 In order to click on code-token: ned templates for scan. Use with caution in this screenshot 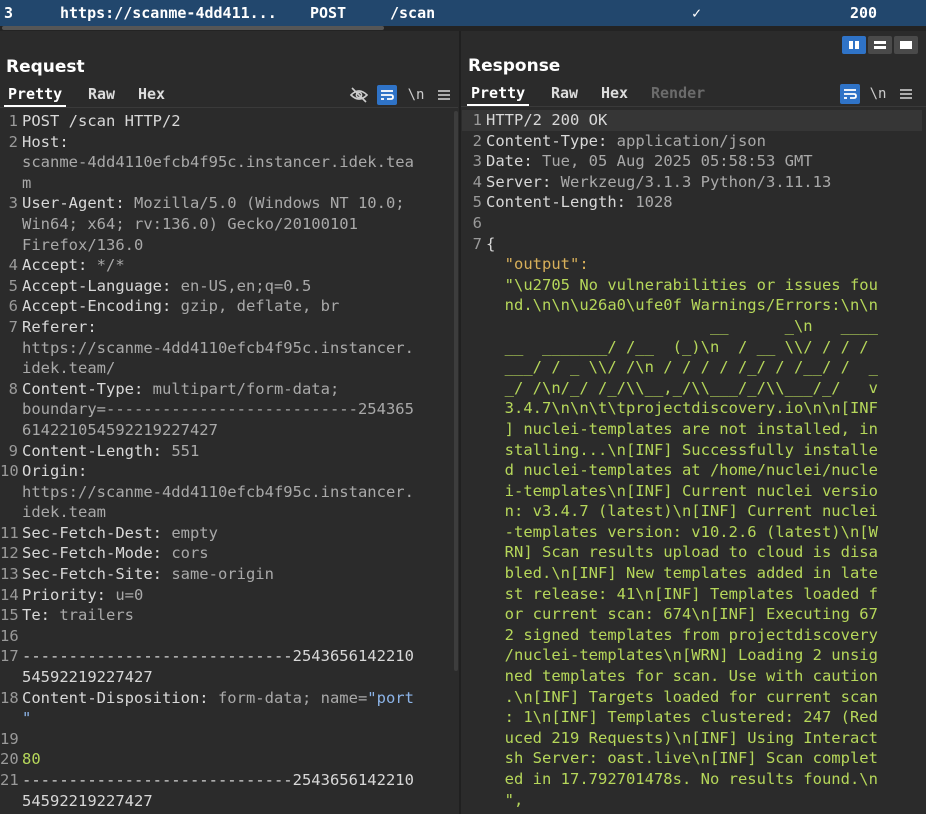, I will do `click(682, 676)`.